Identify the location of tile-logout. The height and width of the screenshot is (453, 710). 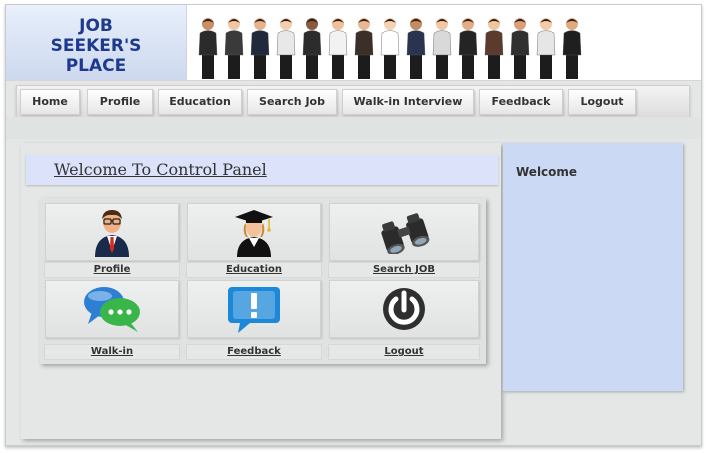
(404, 309).